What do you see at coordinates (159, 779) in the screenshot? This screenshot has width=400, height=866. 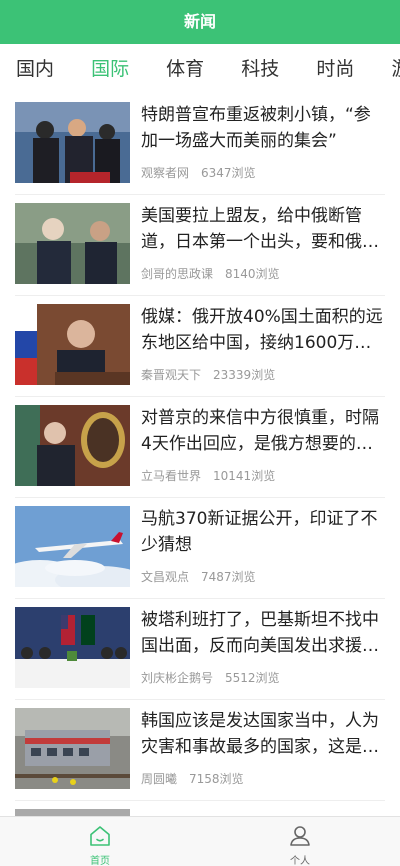 I see `news-source: 周圆曦` at bounding box center [159, 779].